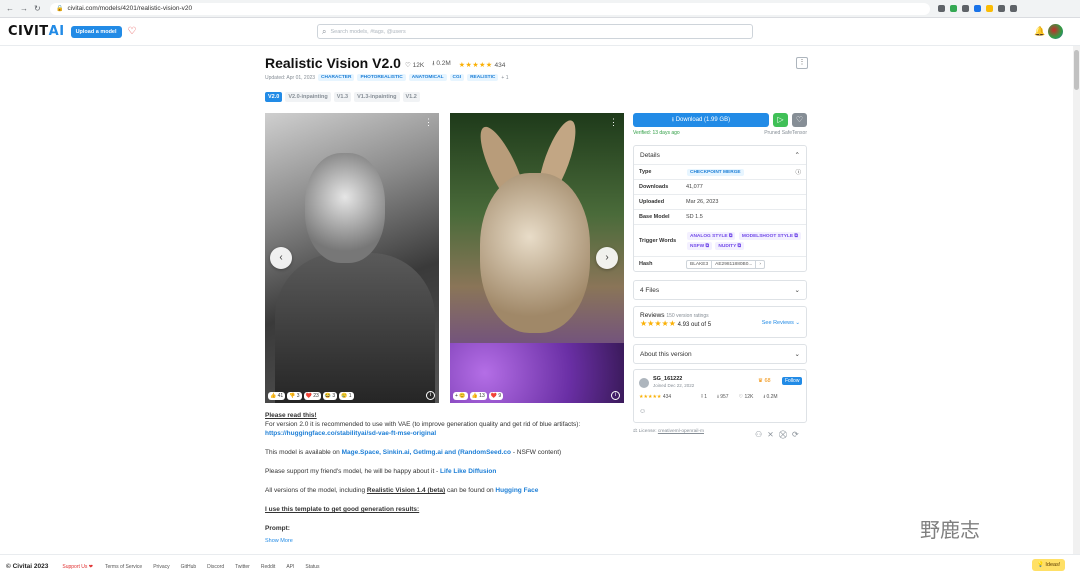 This screenshot has height=578, width=1080. What do you see at coordinates (644, 383) in the screenshot?
I see `author-avatar` at bounding box center [644, 383].